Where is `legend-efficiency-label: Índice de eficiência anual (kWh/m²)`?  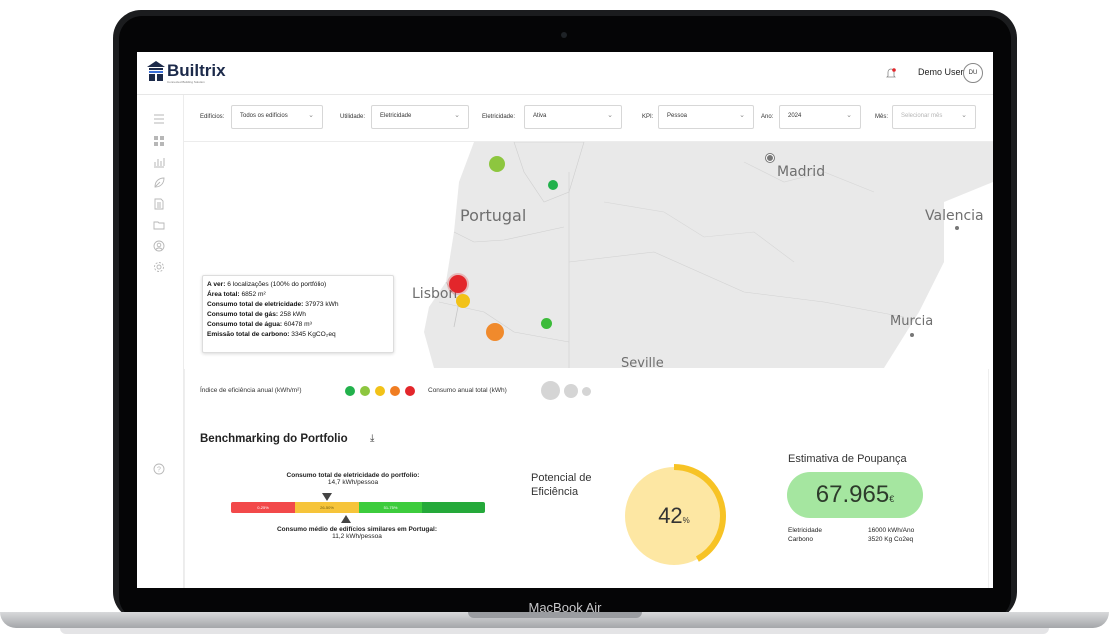 legend-efficiency-label: Índice de eficiência anual (kWh/m²) is located at coordinates (251, 390).